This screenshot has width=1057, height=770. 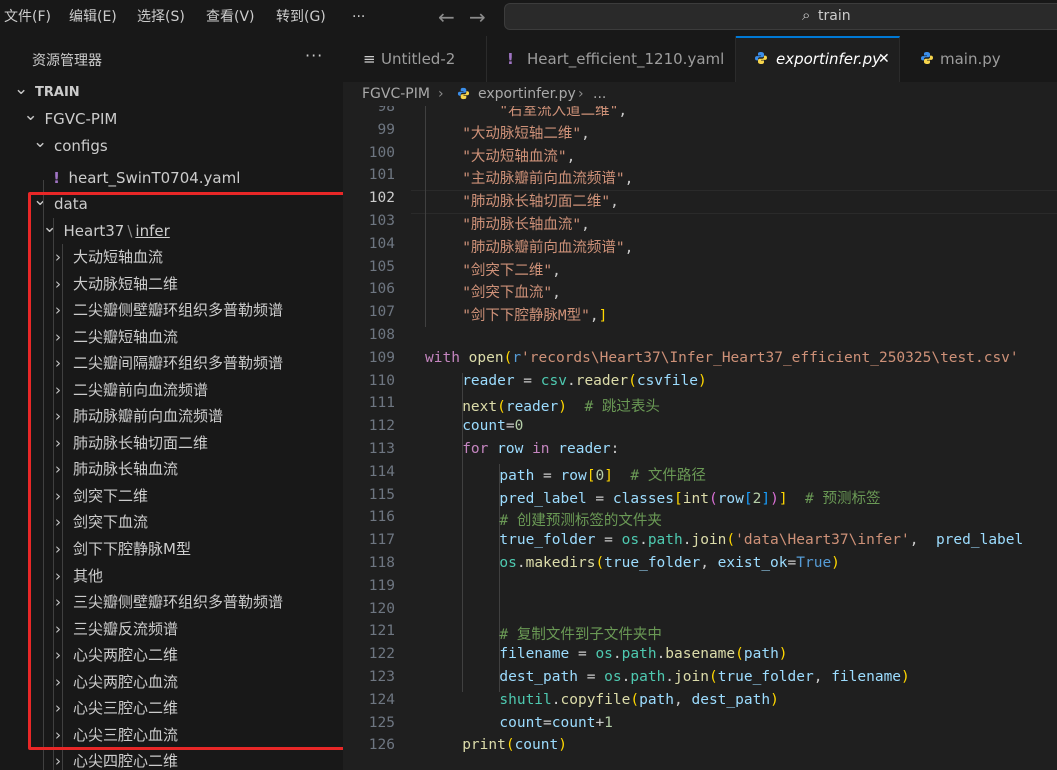 What do you see at coordinates (369, 59) in the screenshot?
I see `file-lines-icon: ≡` at bounding box center [369, 59].